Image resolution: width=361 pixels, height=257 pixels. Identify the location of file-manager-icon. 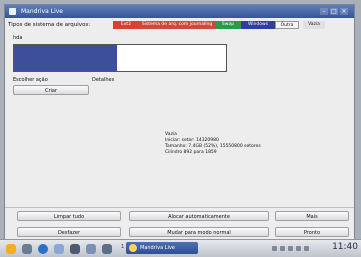
(27, 249).